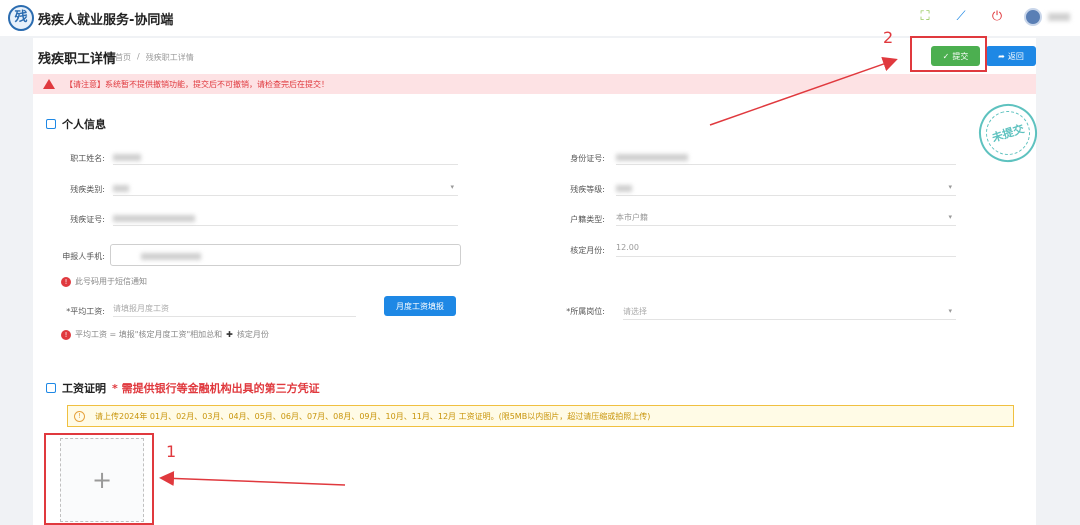  What do you see at coordinates (49, 84) in the screenshot?
I see `warning-icon` at bounding box center [49, 84].